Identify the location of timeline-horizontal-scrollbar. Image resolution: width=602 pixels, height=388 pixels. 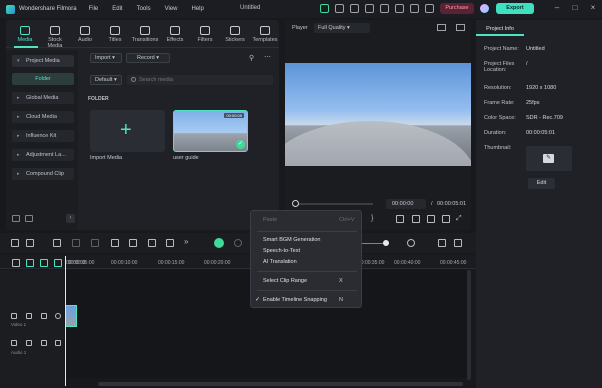
(280, 384).